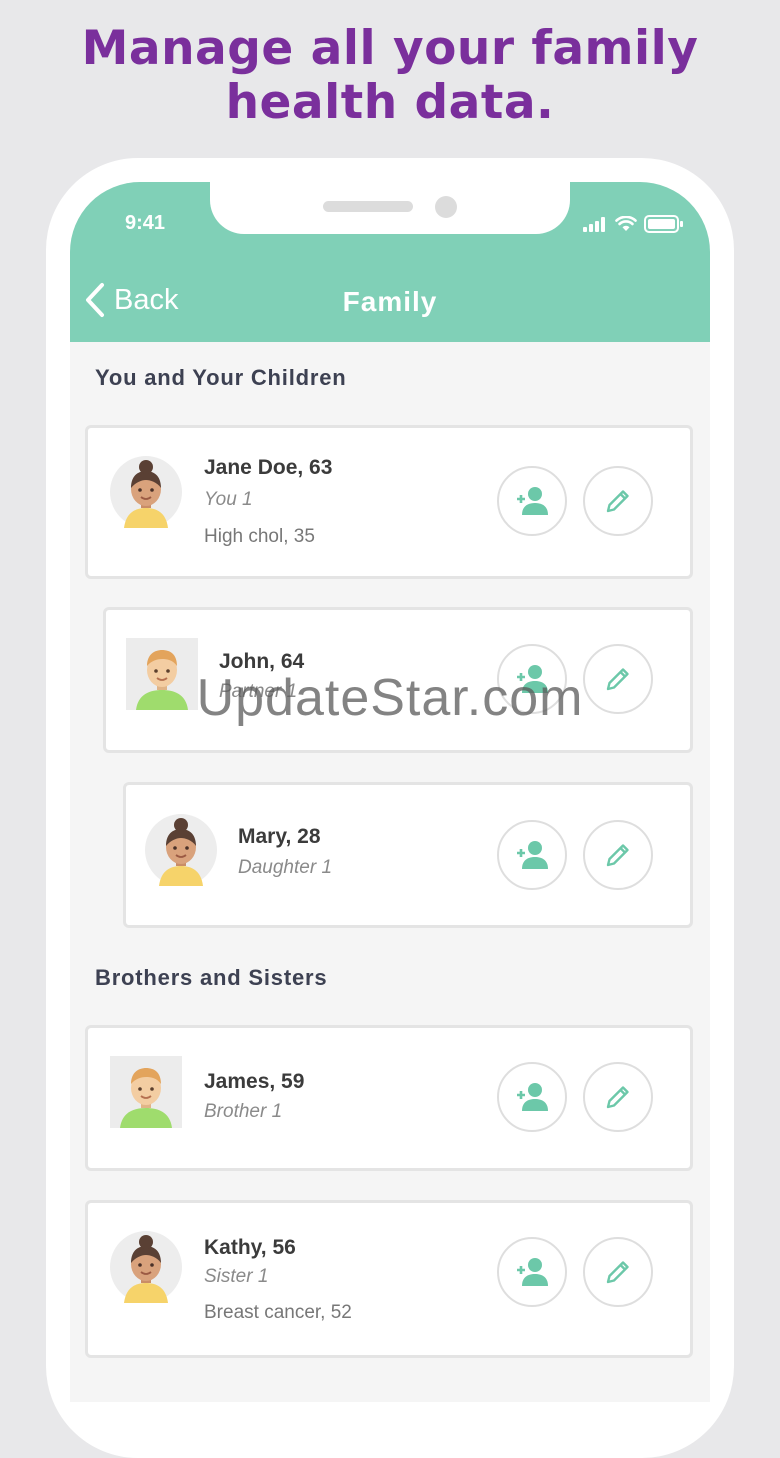 The height and width of the screenshot is (1458, 780). What do you see at coordinates (594, 224) in the screenshot?
I see `signal-icon` at bounding box center [594, 224].